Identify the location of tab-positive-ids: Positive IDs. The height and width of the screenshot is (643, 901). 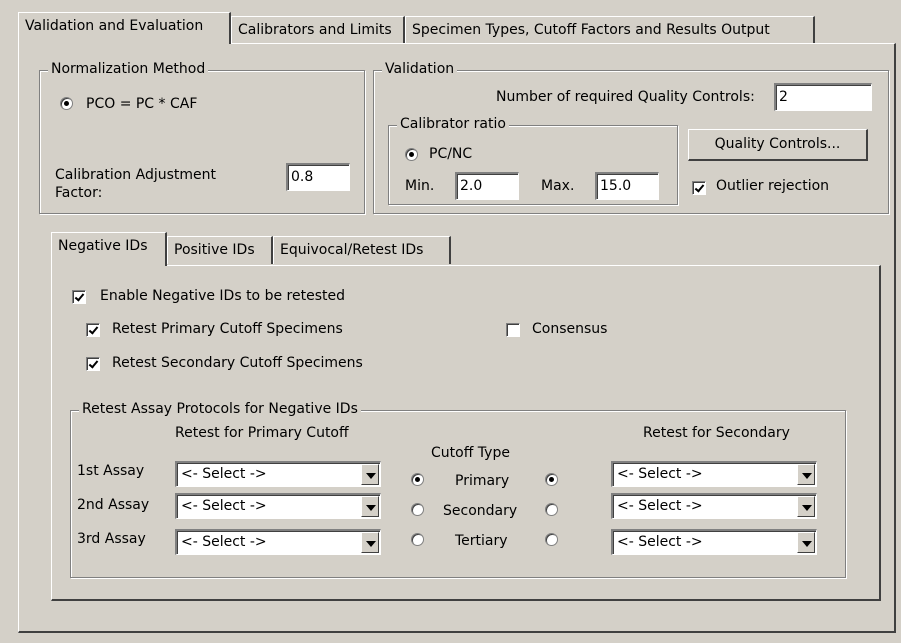
(220, 250).